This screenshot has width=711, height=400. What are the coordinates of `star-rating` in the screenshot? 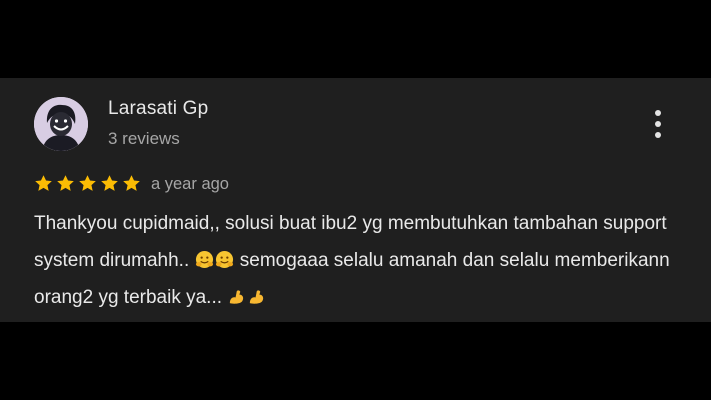 It's located at (87, 185).